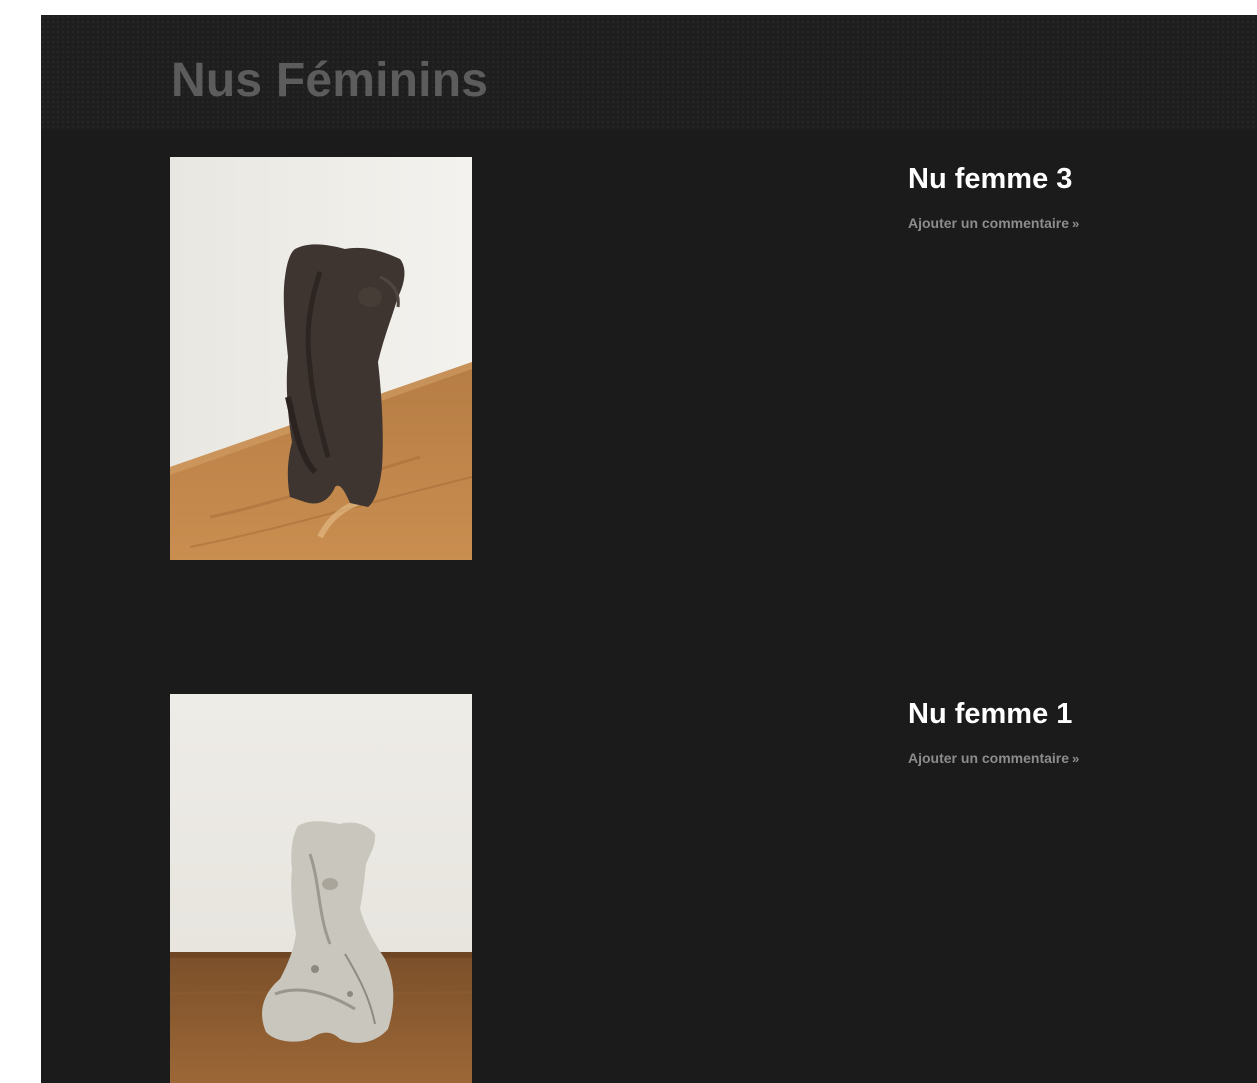 The height and width of the screenshot is (1083, 1257). I want to click on post-title-link: Nu femme 1, so click(990, 714).